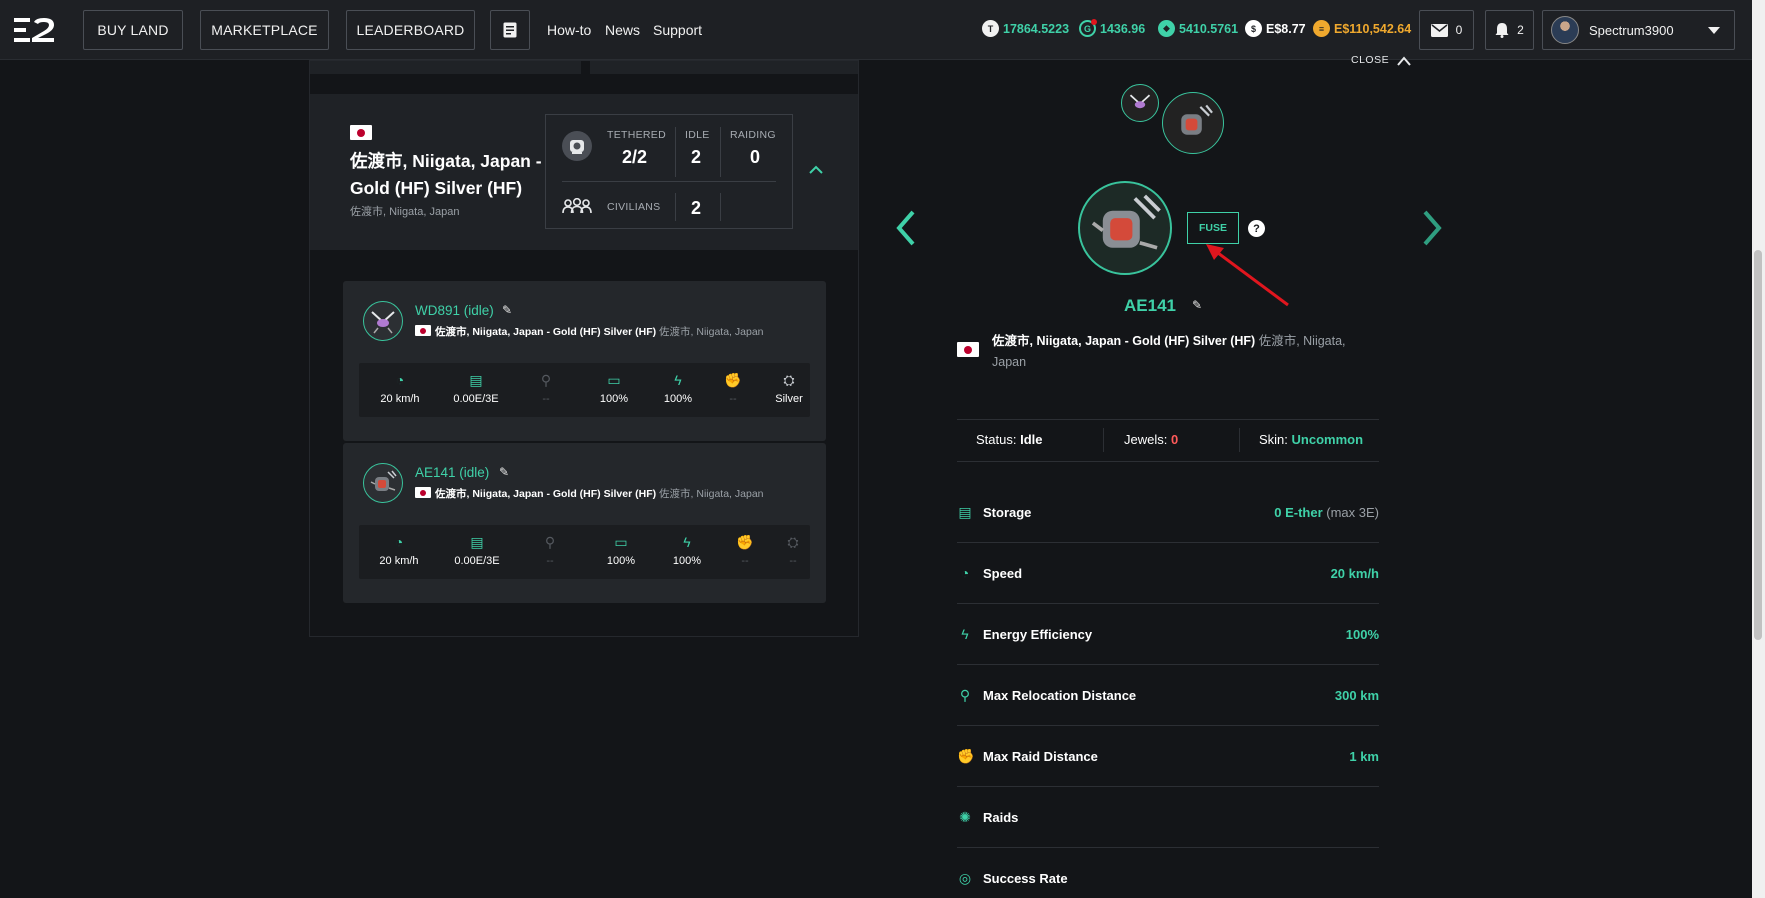  I want to click on page-scrollbar-thumb, so click(1758, 445).